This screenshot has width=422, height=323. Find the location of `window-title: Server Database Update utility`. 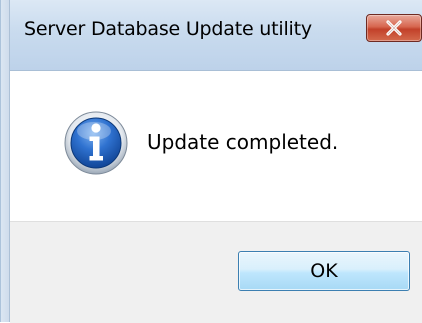

window-title: Server Database Update utility is located at coordinates (168, 29).